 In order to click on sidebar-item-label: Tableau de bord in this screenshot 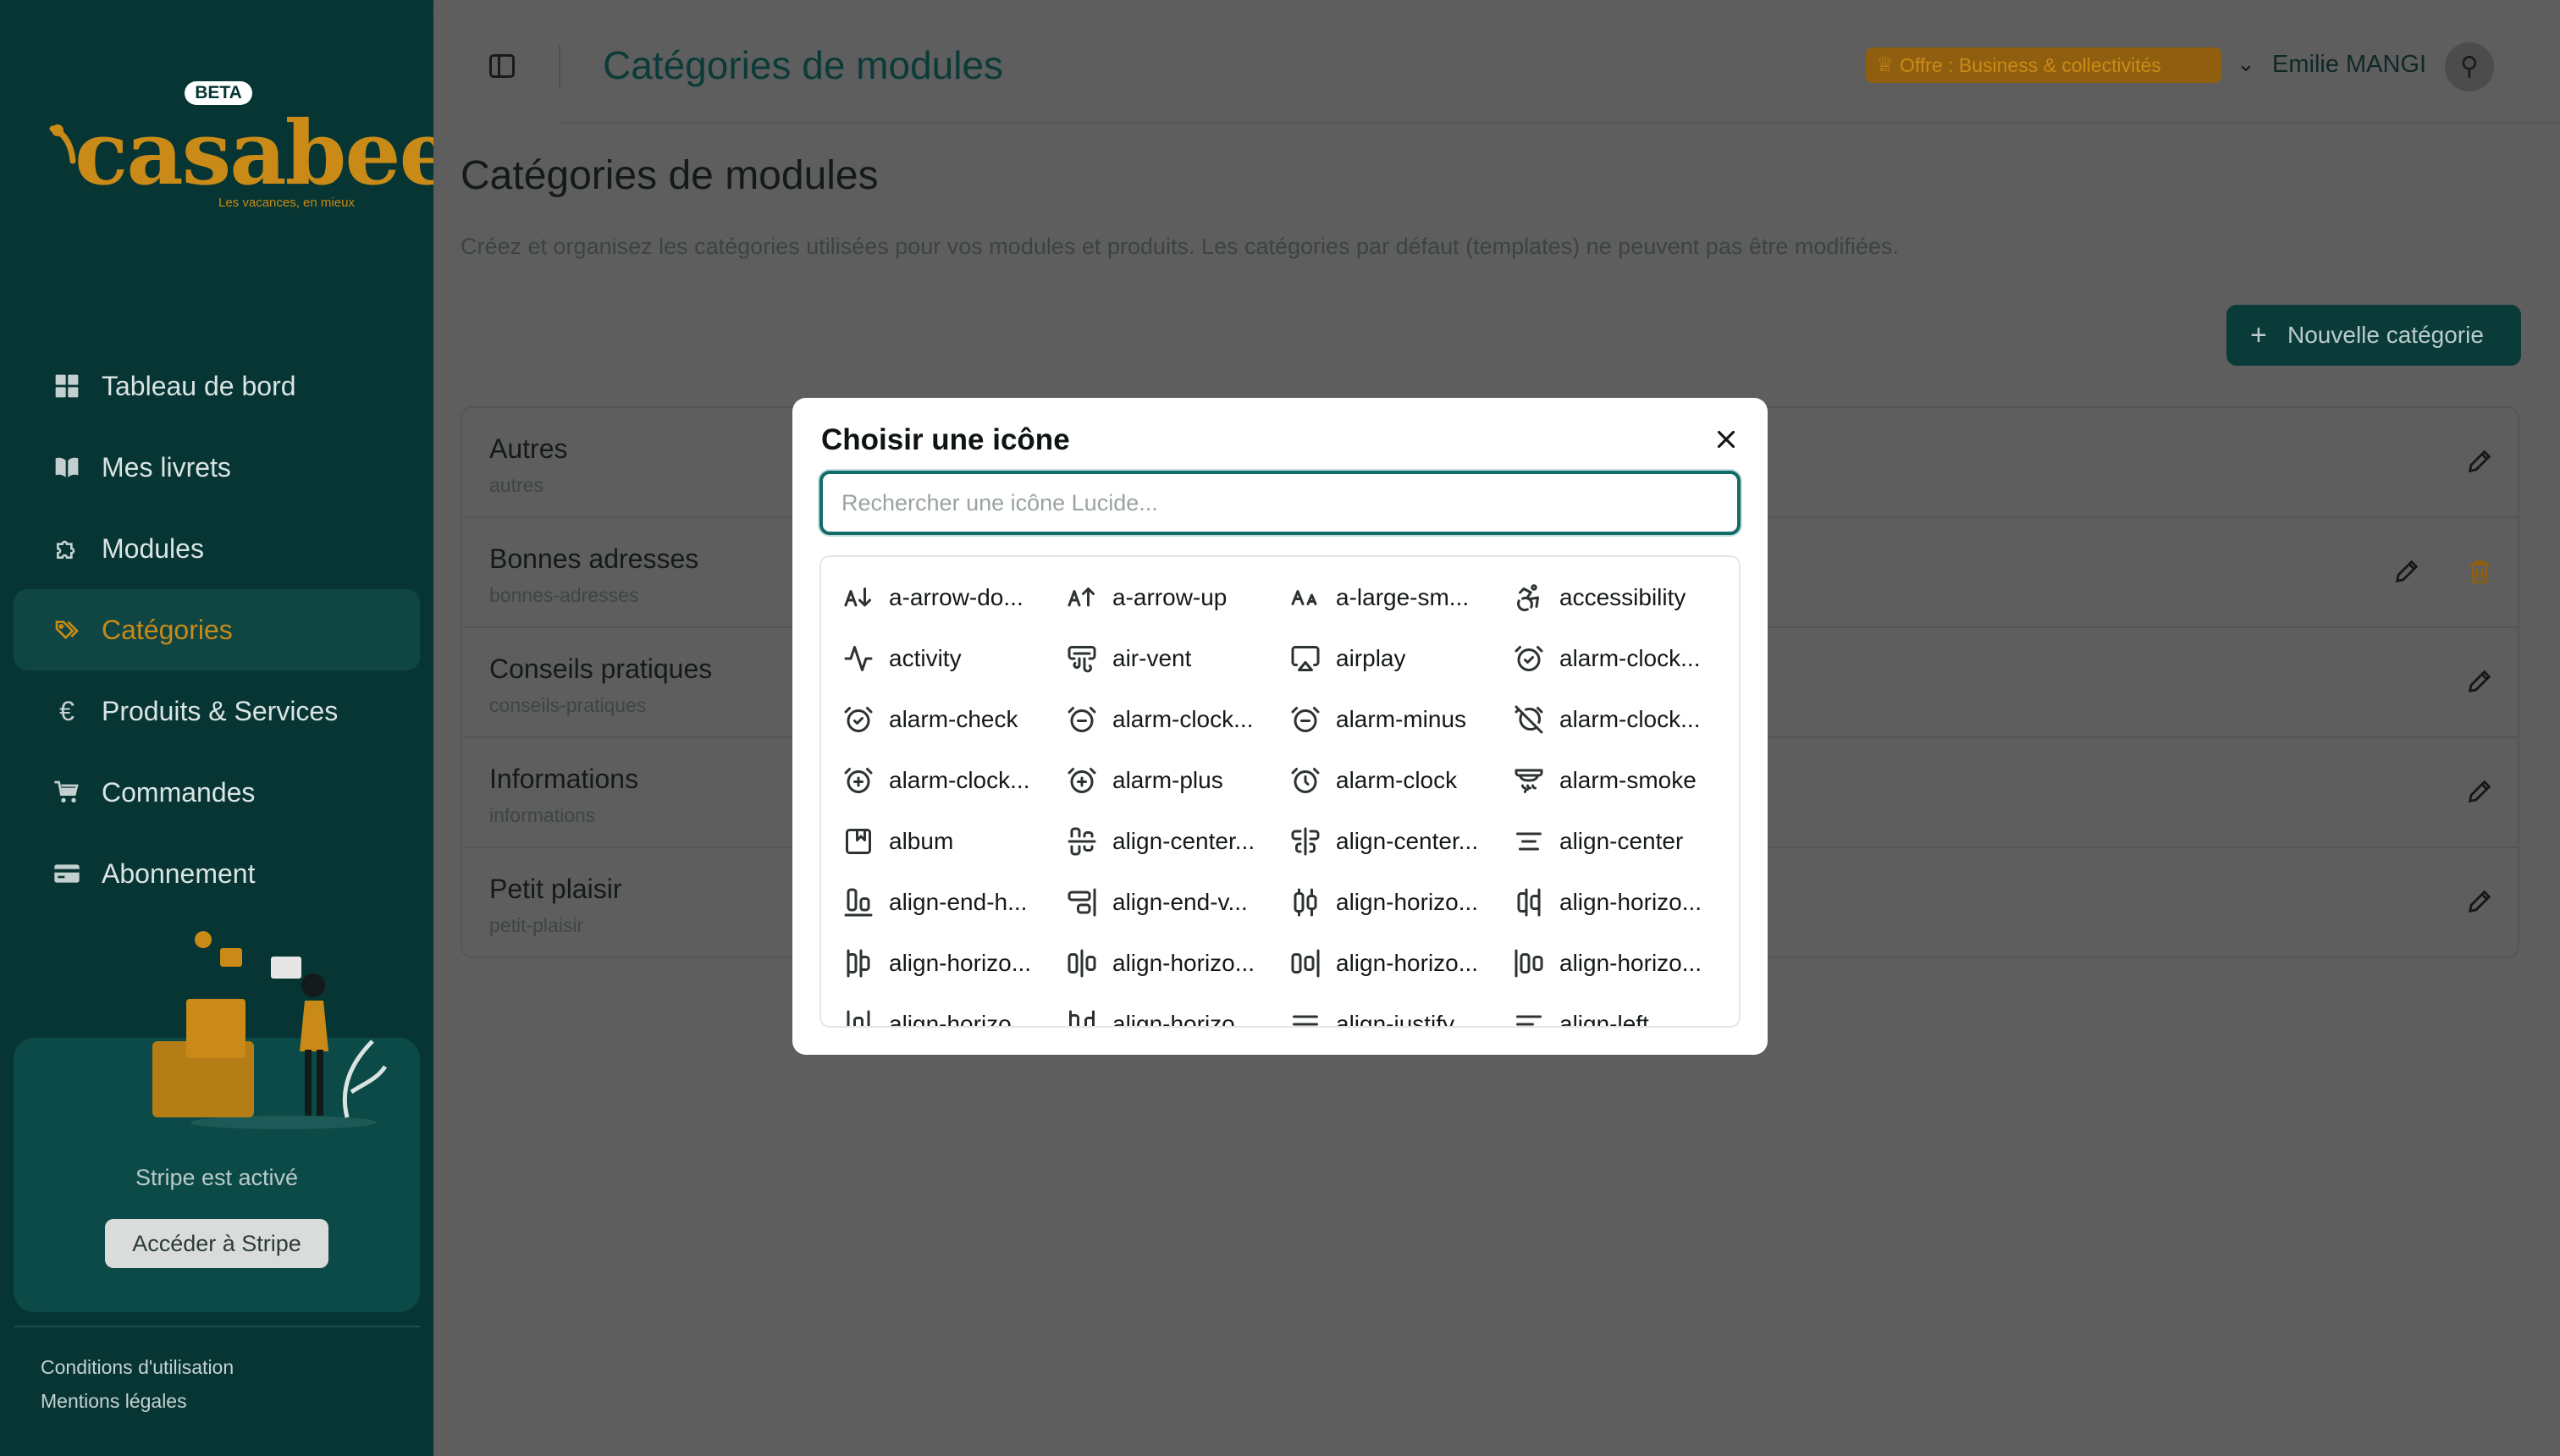, I will do `click(199, 385)`.